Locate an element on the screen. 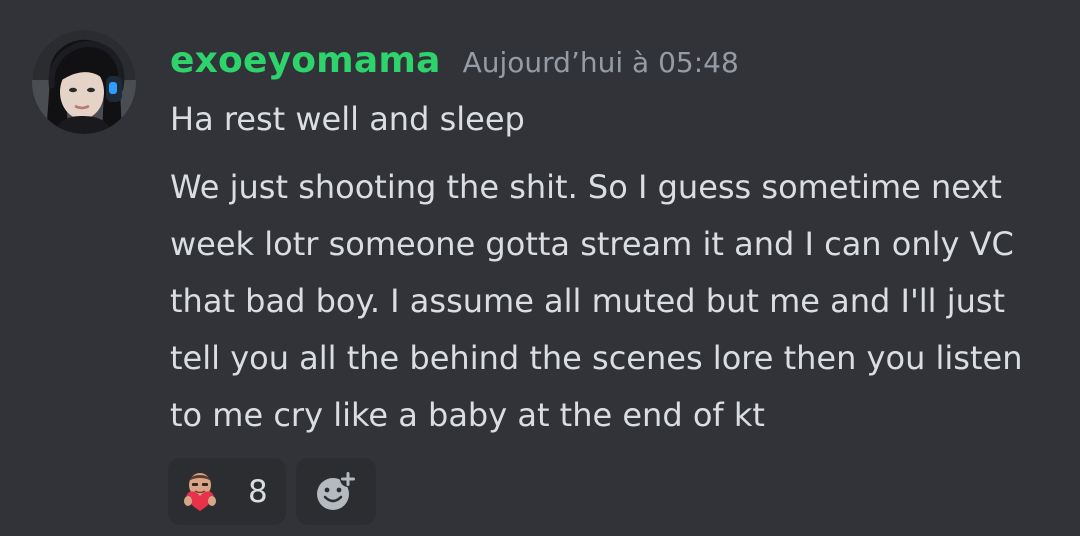  message-timestamp: Aujourd’hui à 05:48 is located at coordinates (600, 62).